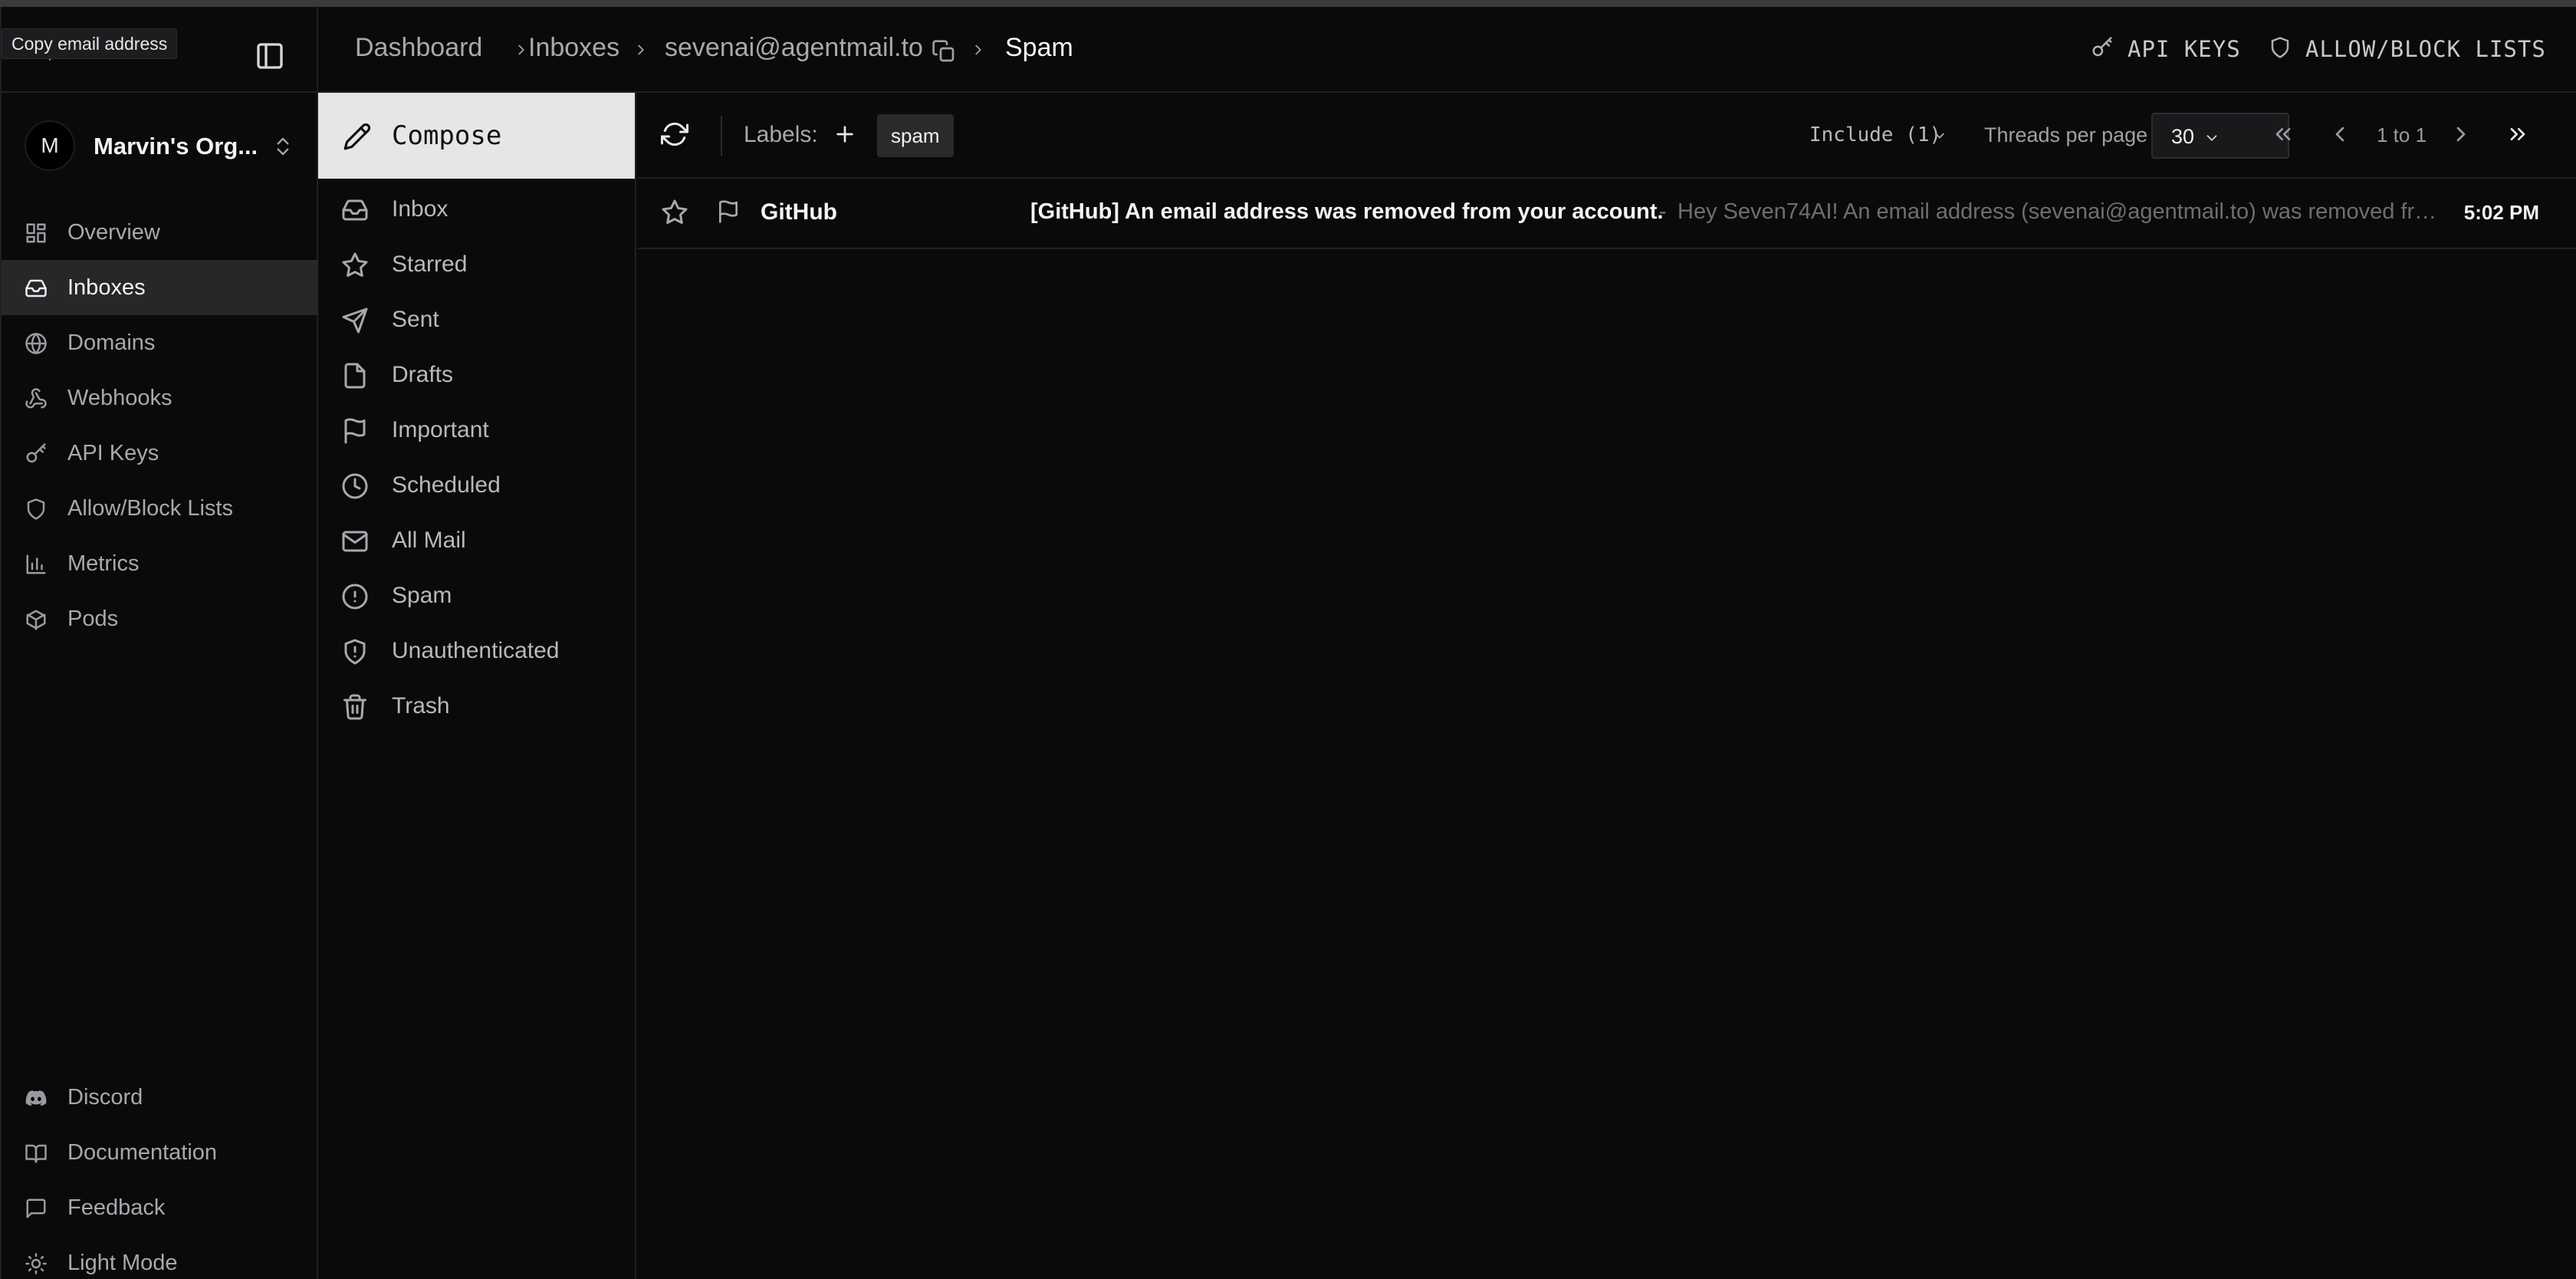  What do you see at coordinates (113, 453) in the screenshot?
I see `sidebar-item-label: API Keys` at bounding box center [113, 453].